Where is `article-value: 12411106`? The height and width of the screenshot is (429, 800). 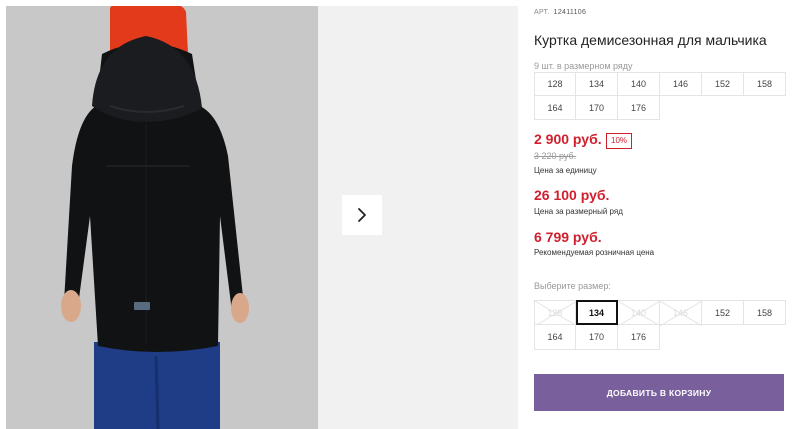
article-value: 12411106 is located at coordinates (570, 12).